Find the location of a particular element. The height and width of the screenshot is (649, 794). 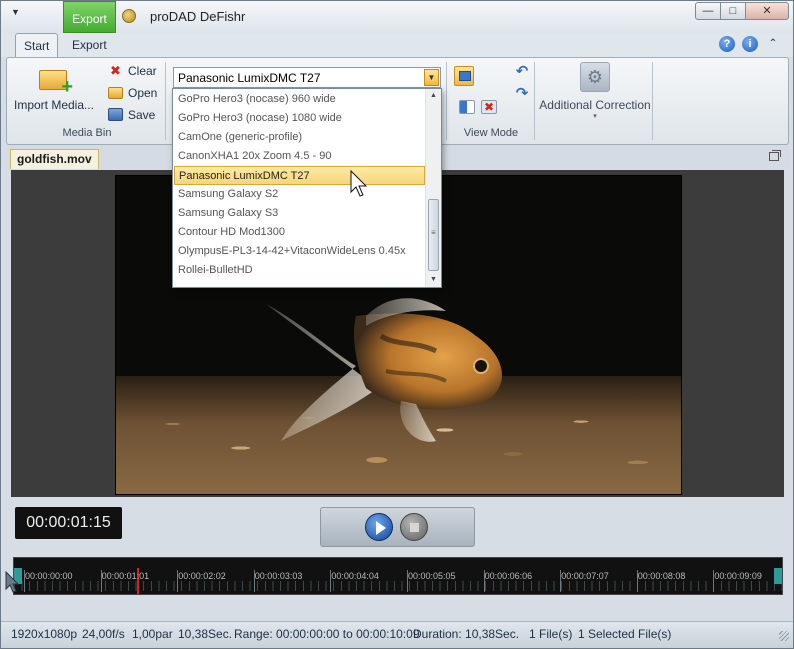

title-bar: ▼ Export proDAD DeFishr — □ ✕ is located at coordinates (397, 17).